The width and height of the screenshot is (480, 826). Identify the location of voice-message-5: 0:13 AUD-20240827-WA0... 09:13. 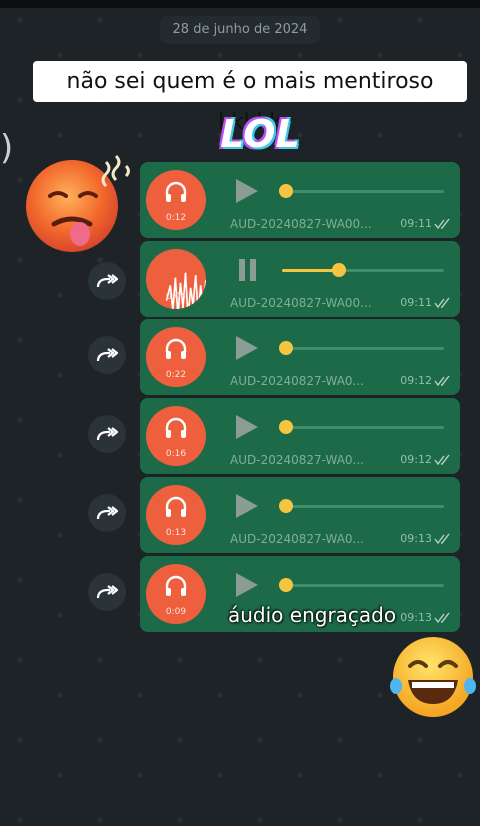
(300, 515).